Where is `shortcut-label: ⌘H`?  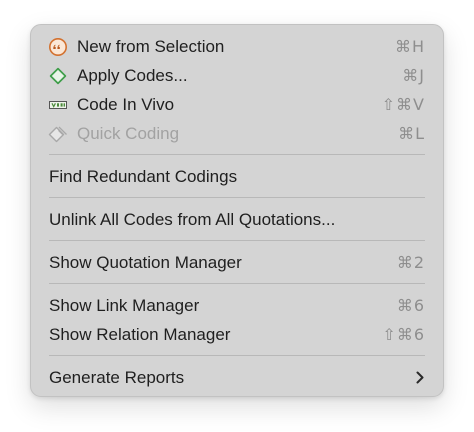 shortcut-label: ⌘H is located at coordinates (409, 46).